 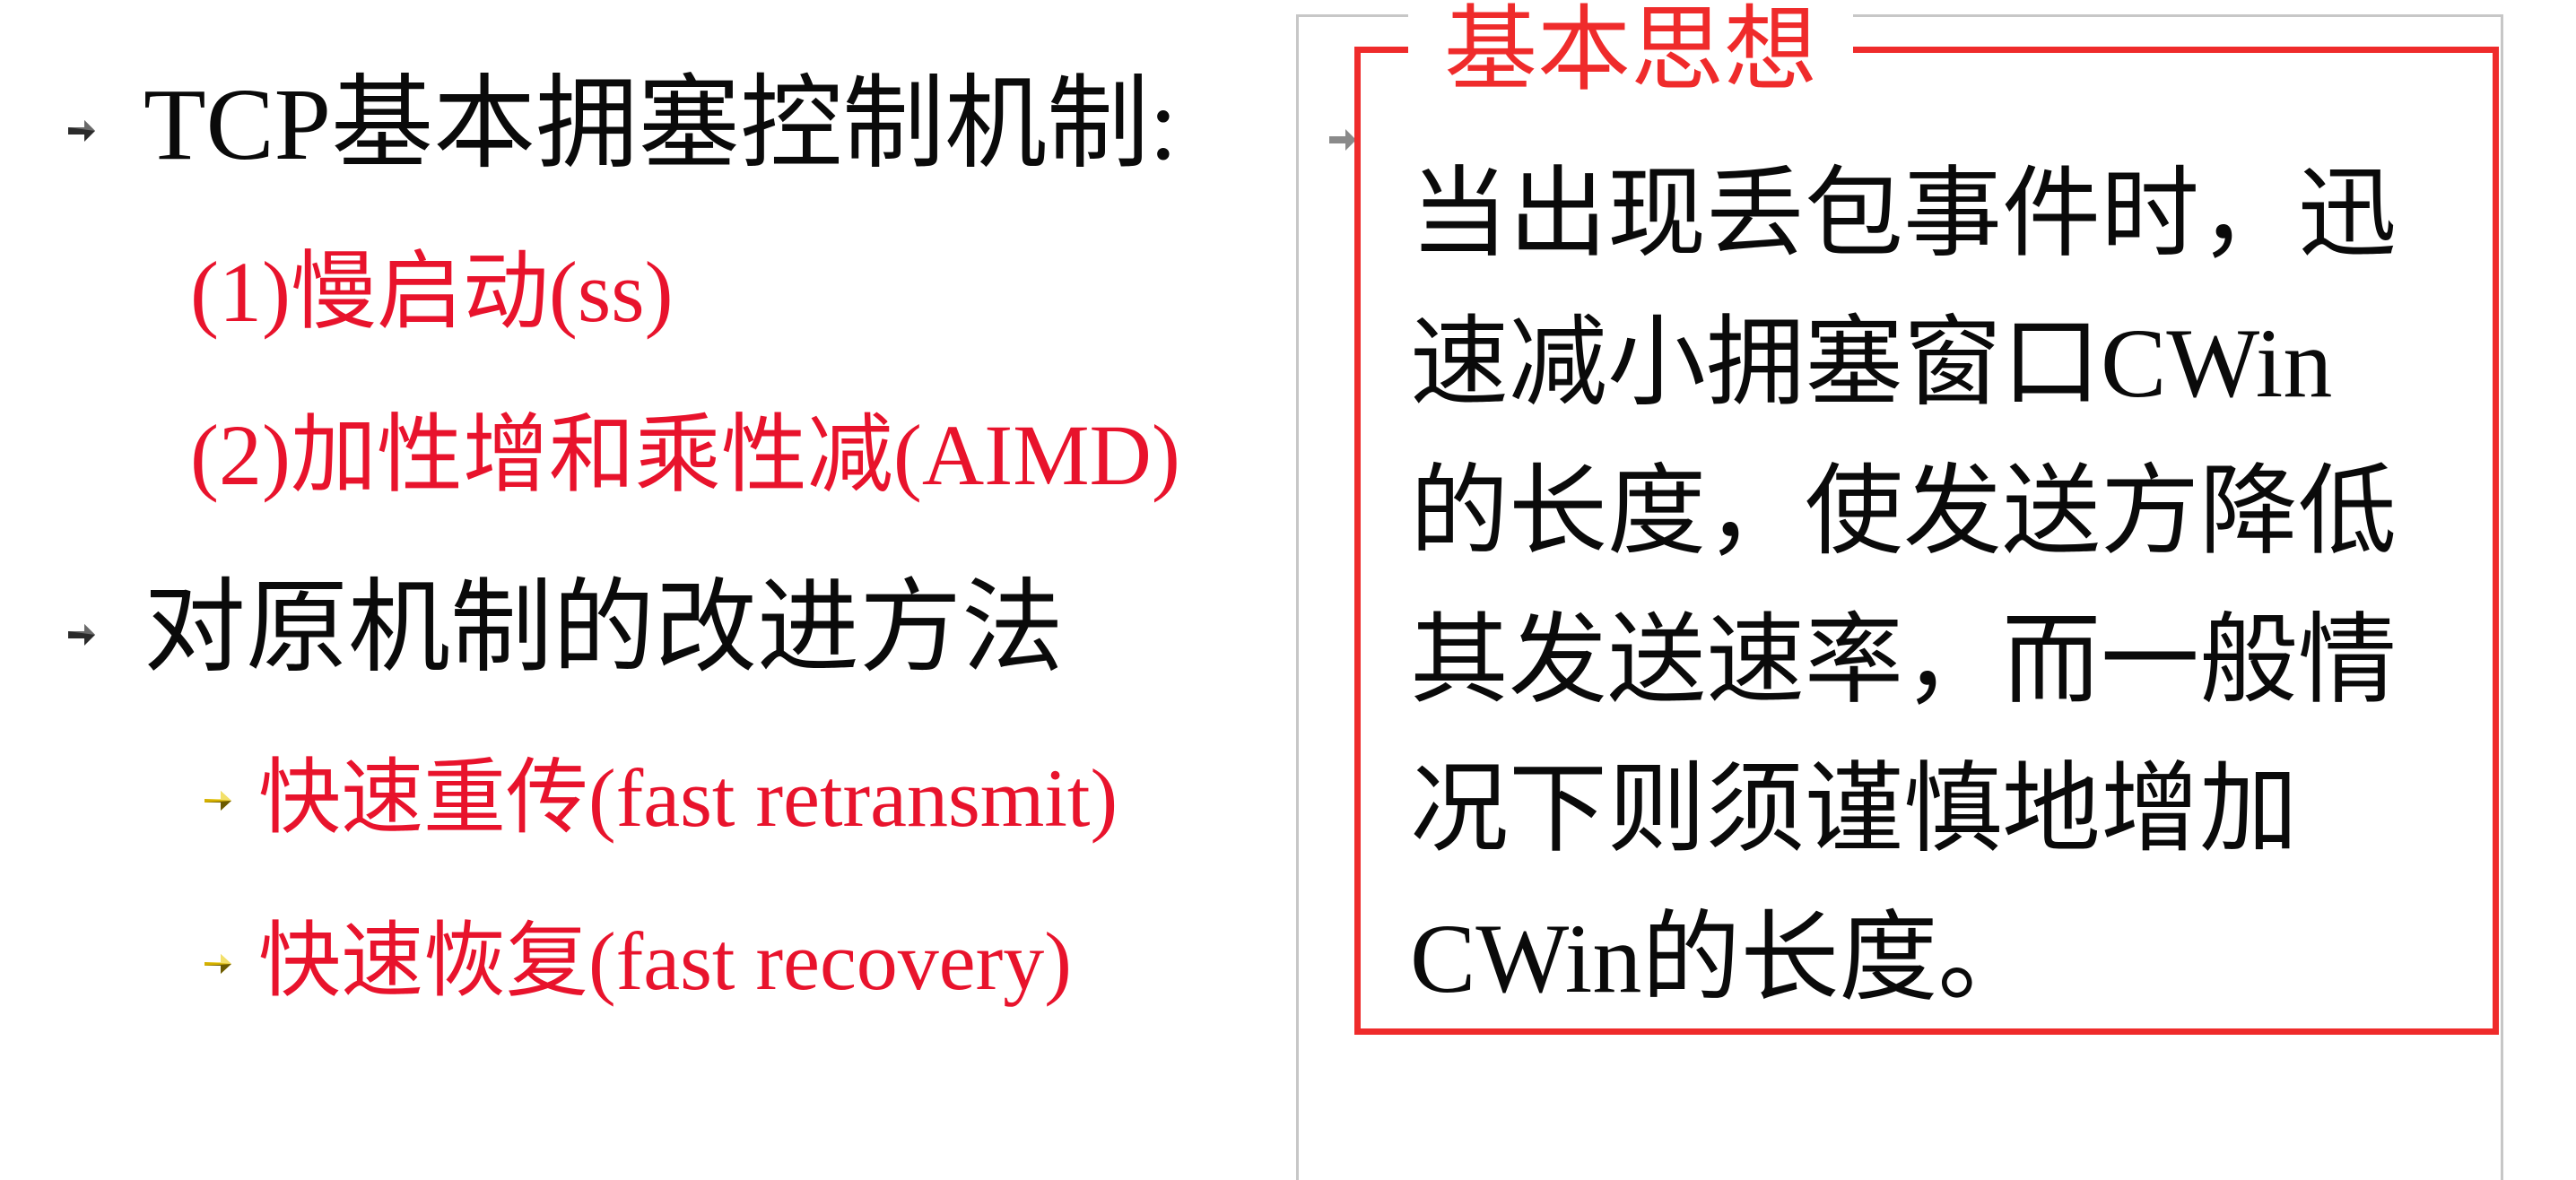 I want to click on callout-text-line: 速减小拥塞窗口CWin, so click(x=1871, y=363).